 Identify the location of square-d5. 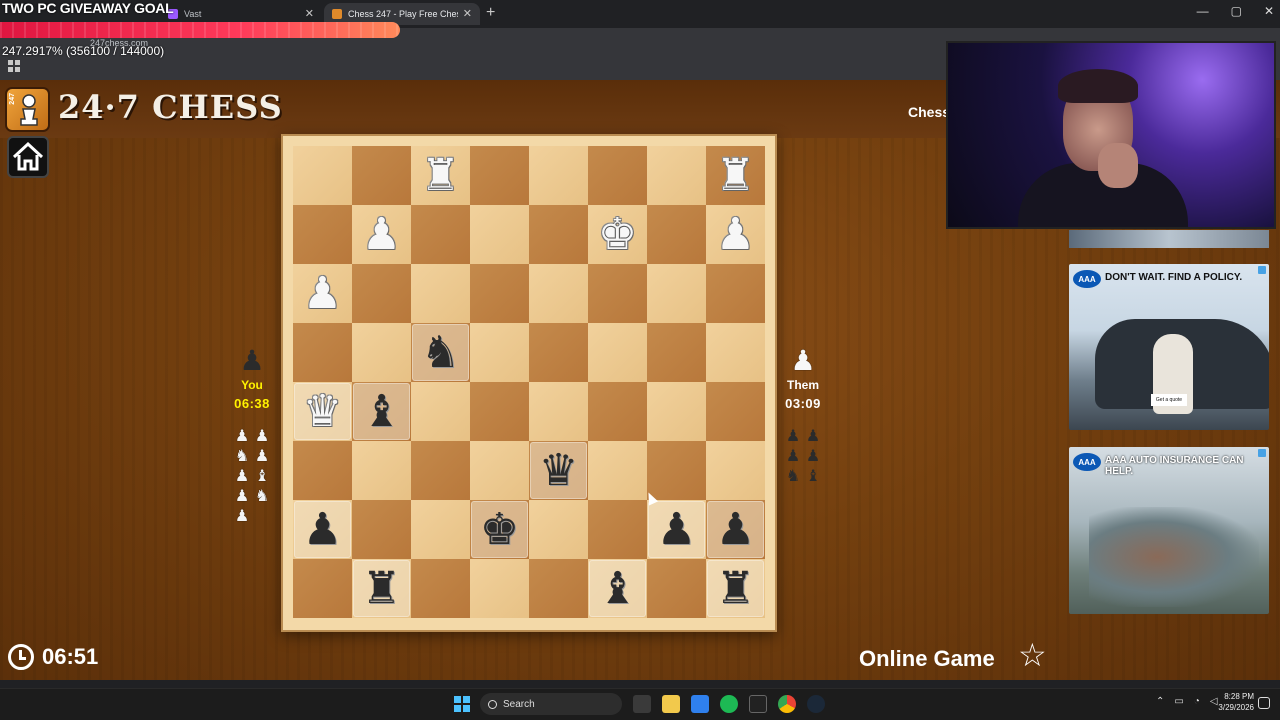
(499, 352).